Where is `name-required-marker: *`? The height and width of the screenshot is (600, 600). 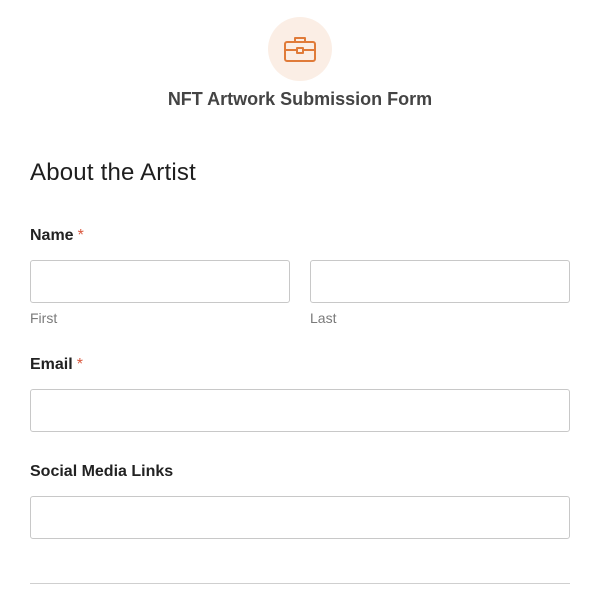 name-required-marker: * is located at coordinates (80, 235).